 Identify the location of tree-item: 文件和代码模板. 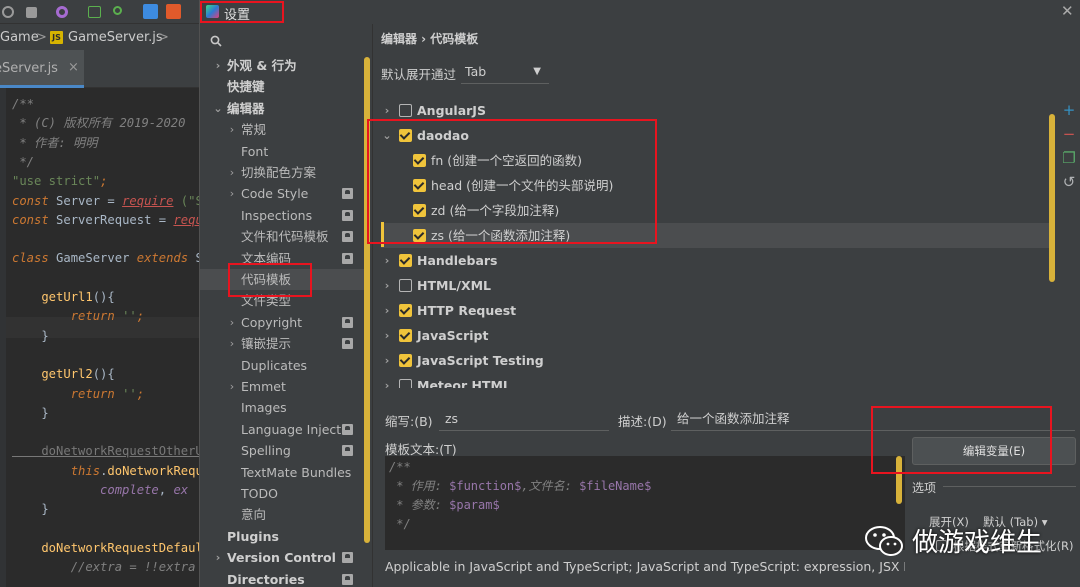
(282, 236).